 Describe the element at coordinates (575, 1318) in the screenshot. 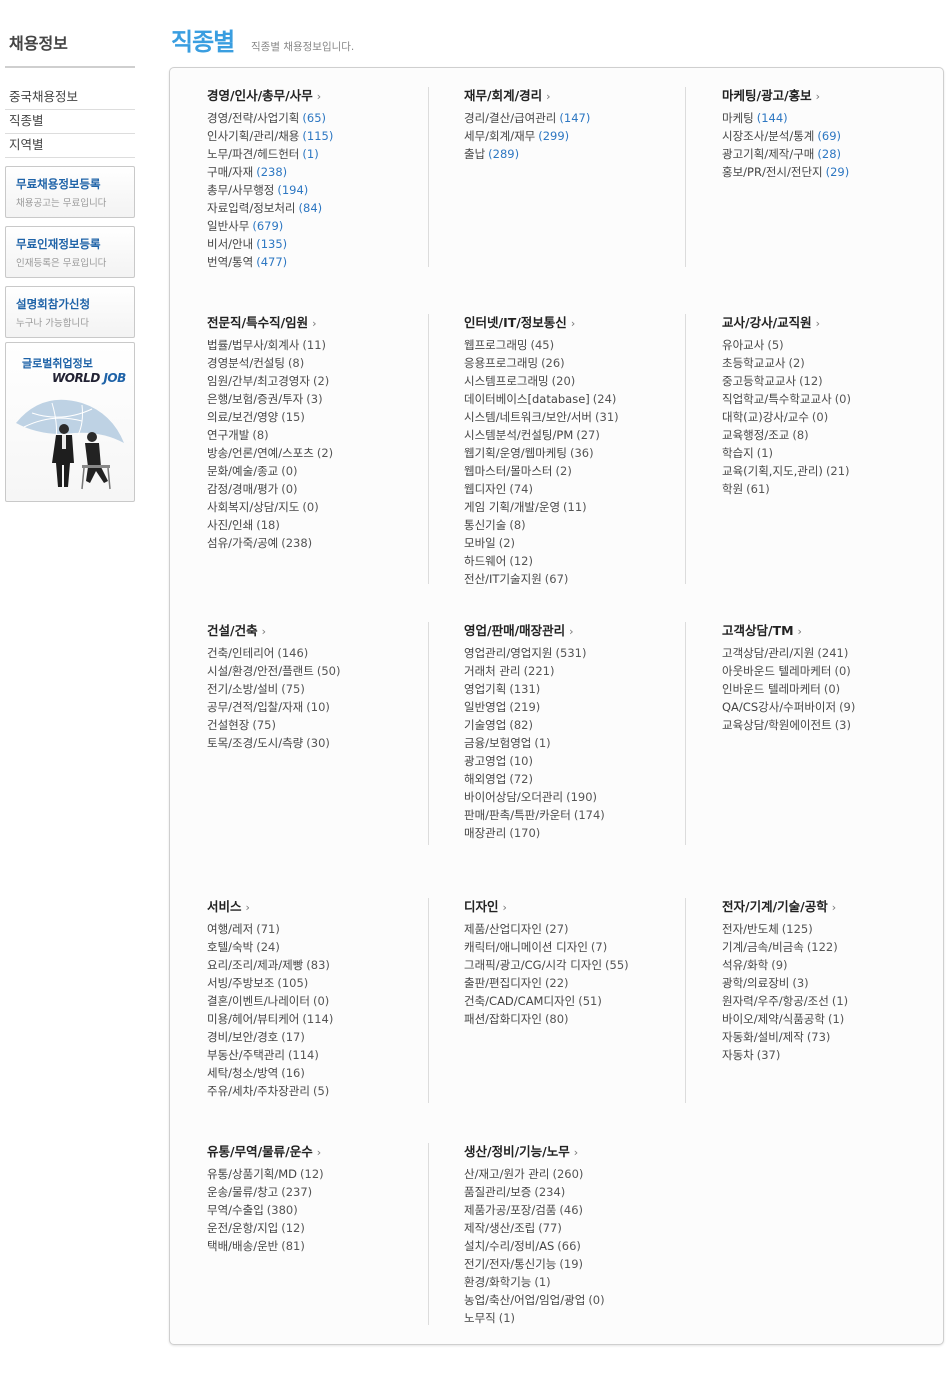

I see `subcategory-link: 노무직 (1)` at that location.